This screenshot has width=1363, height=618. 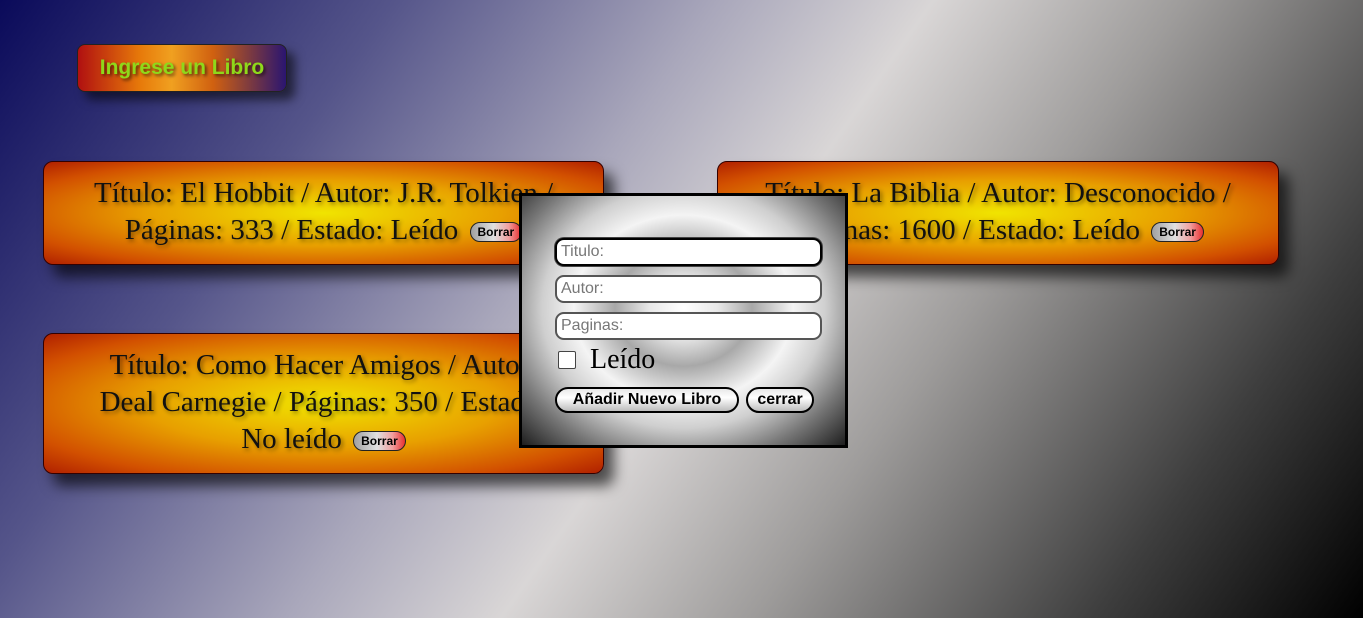 What do you see at coordinates (688, 289) in the screenshot?
I see `author-input` at bounding box center [688, 289].